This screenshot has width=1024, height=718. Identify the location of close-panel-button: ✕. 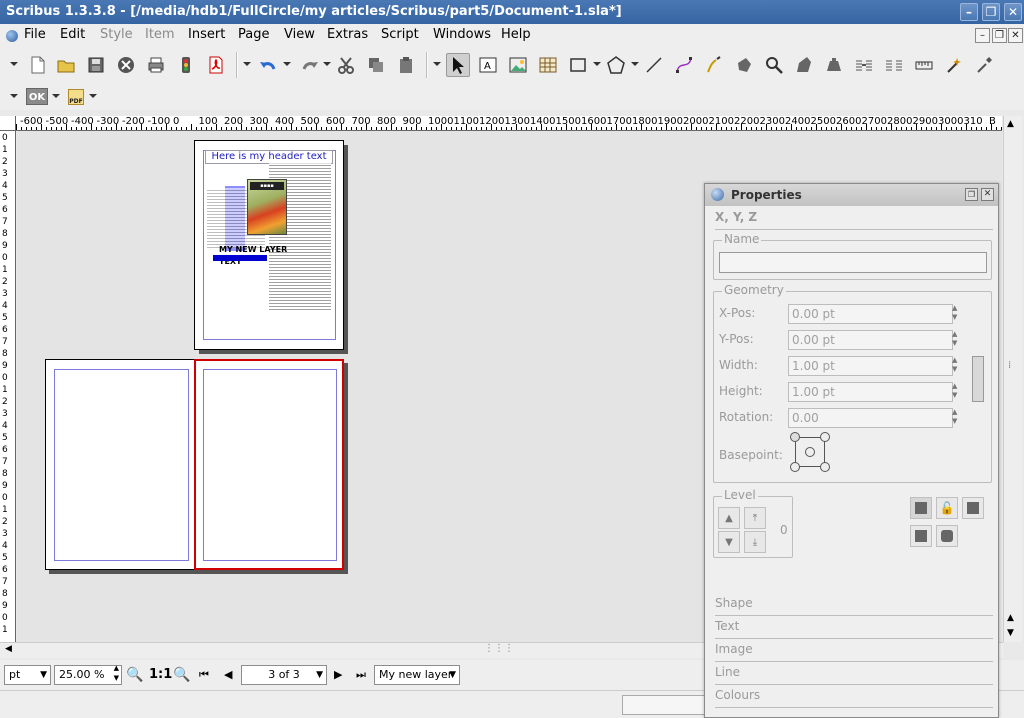
(987, 194).